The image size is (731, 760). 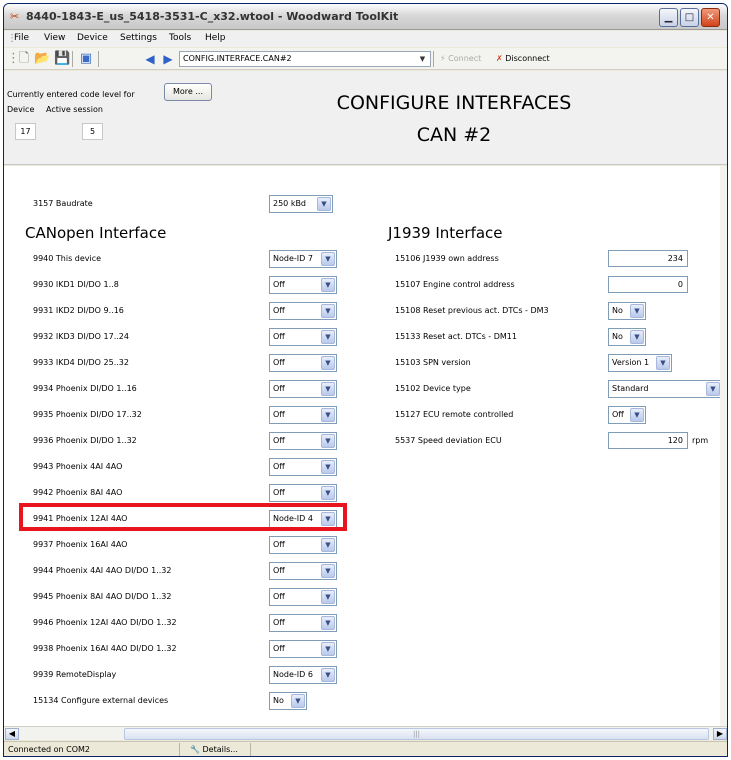 I want to click on spn-version-label: 15103 SPN version, so click(x=433, y=362).